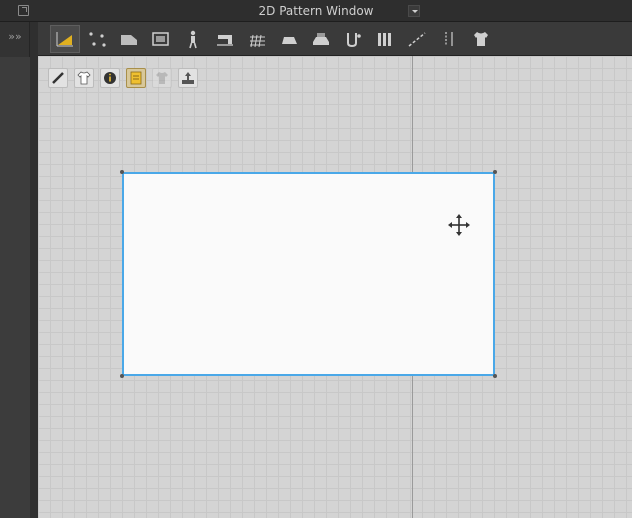 Image resolution: width=632 pixels, height=518 pixels. I want to click on iron-icon, so click(289, 40).